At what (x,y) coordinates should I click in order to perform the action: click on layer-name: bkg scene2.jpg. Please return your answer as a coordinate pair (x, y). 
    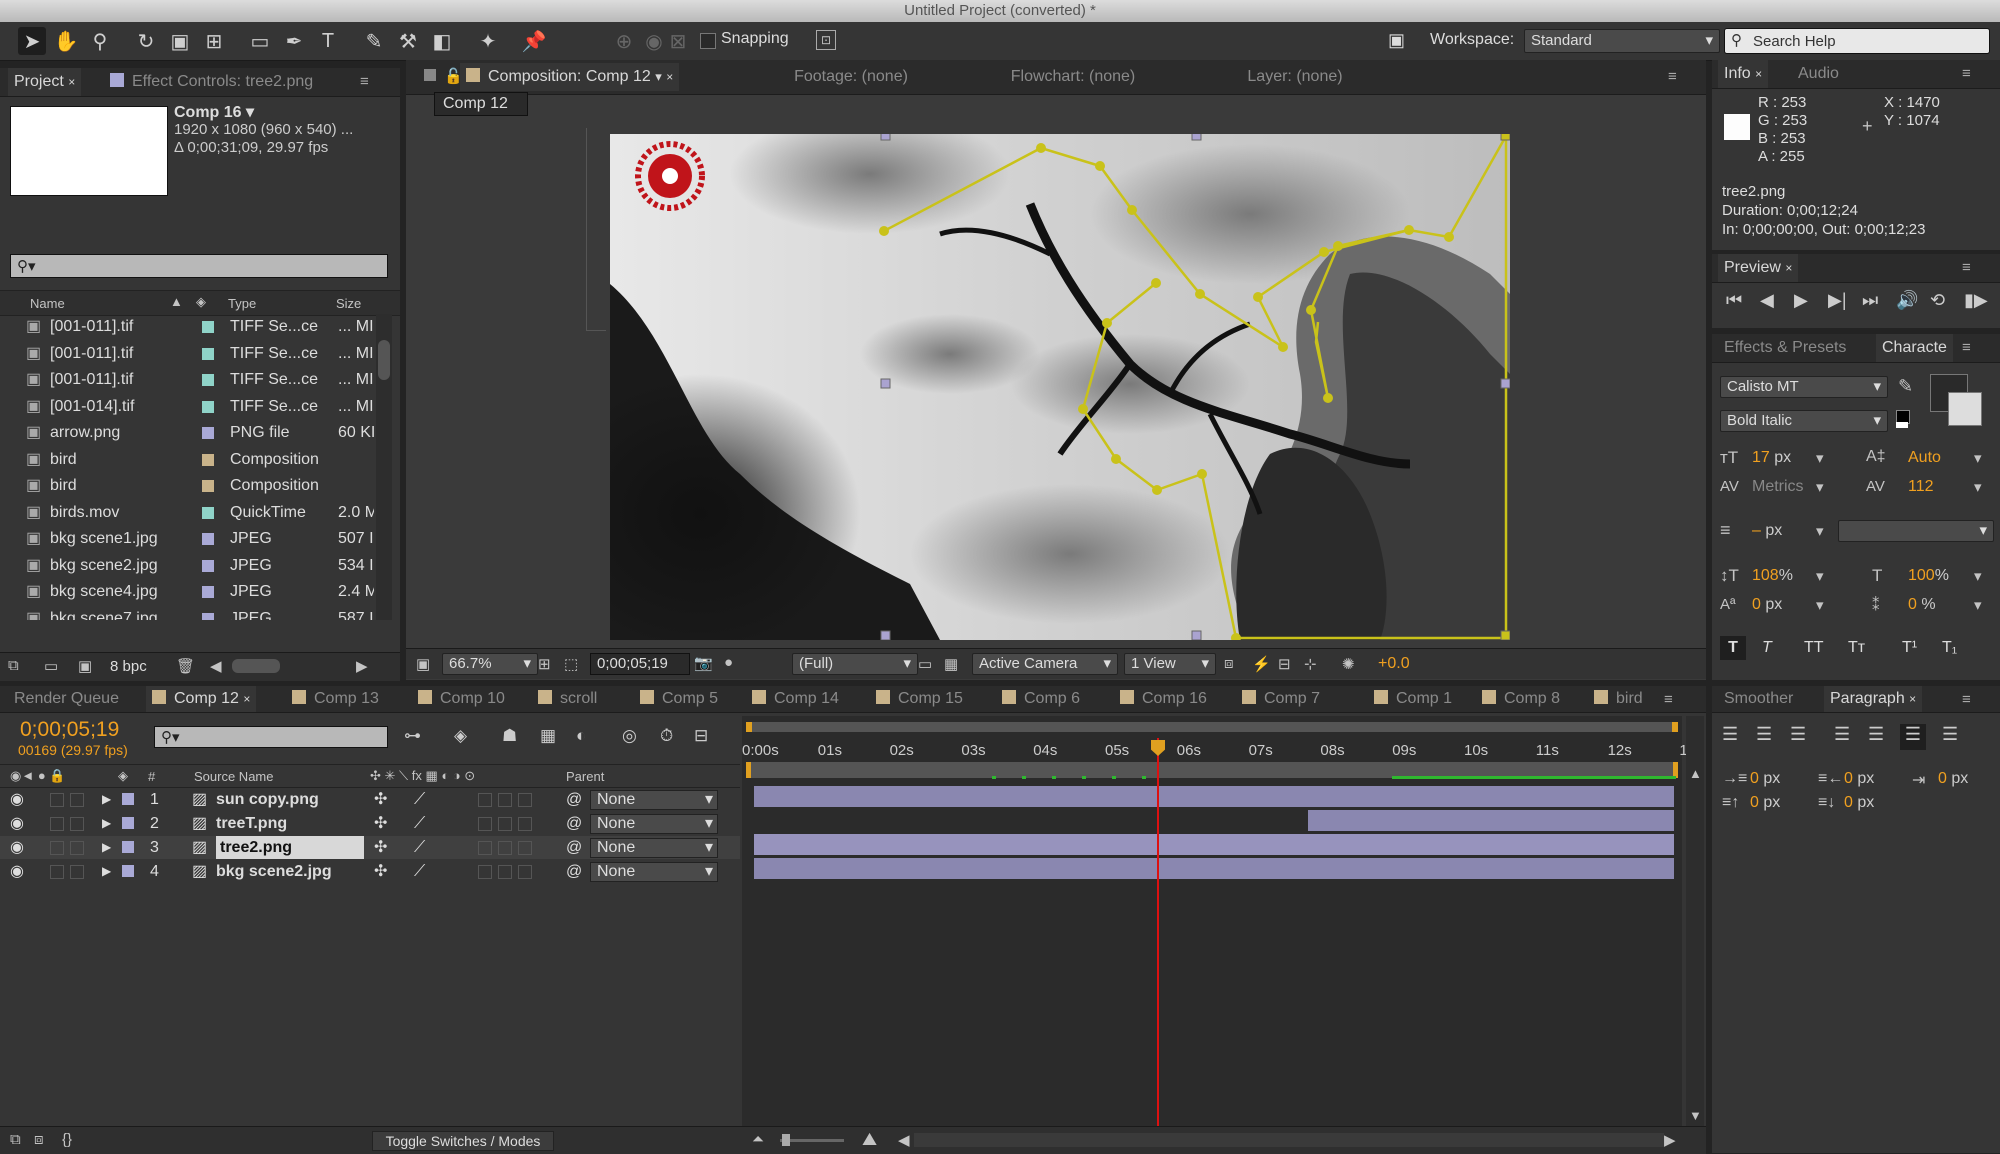
    Looking at the image, I should click on (274, 871).